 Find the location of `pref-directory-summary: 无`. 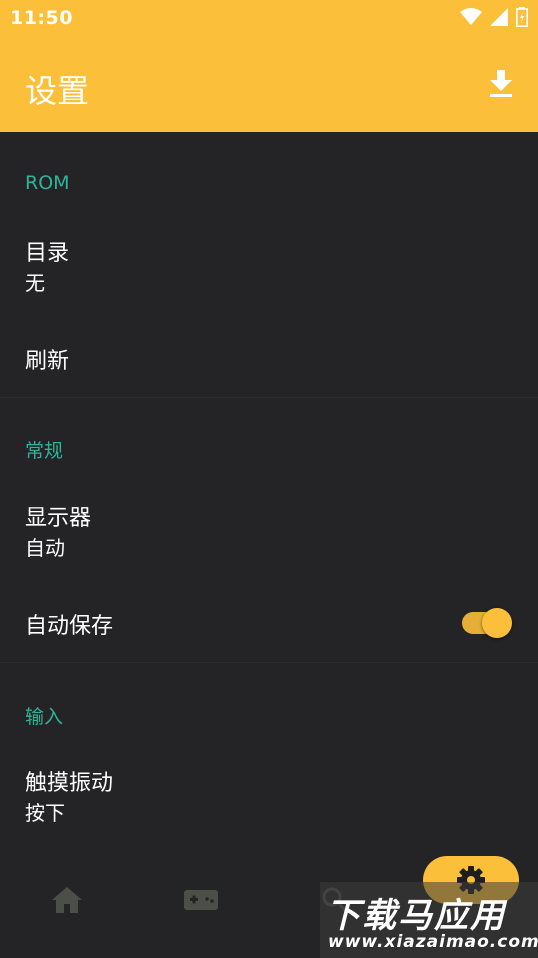

pref-directory-summary: 无 is located at coordinates (35, 283).